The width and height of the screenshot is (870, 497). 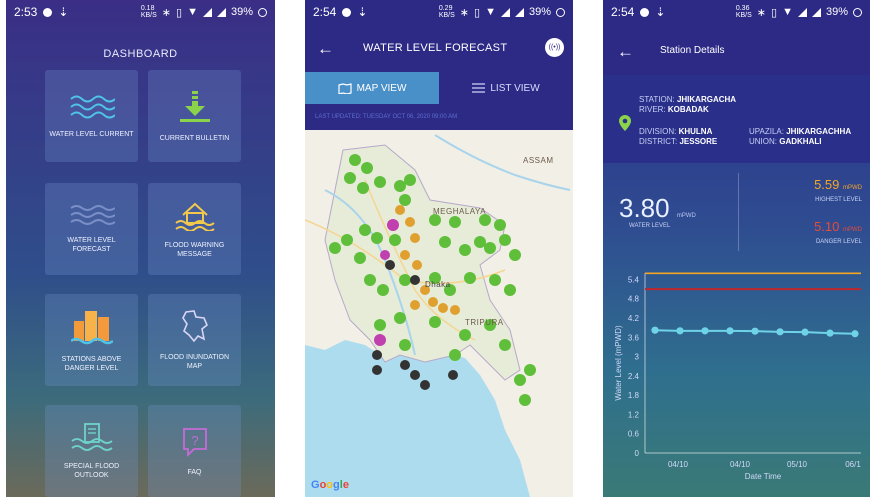 What do you see at coordinates (674, 109) in the screenshot?
I see `river-row: RIVER: KOBADAK` at bounding box center [674, 109].